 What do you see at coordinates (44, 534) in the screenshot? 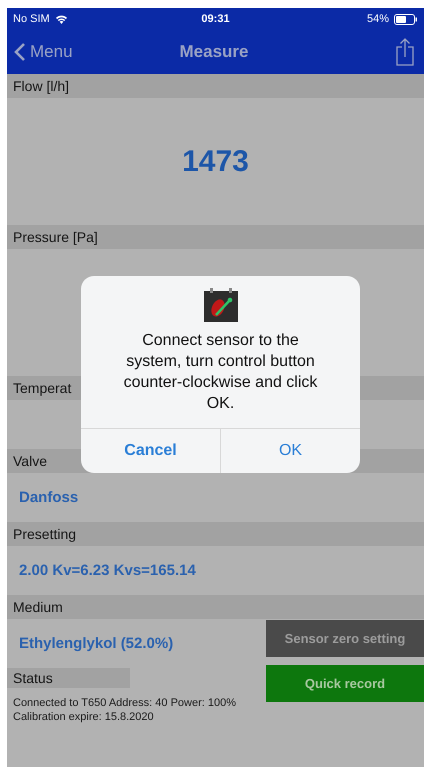
I see `section-label: Presetting` at bounding box center [44, 534].